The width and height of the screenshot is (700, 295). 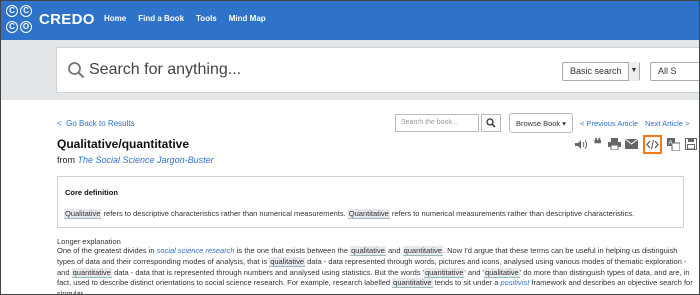 I want to click on search-box: Basic search ▼ All S, so click(x=378, y=70).